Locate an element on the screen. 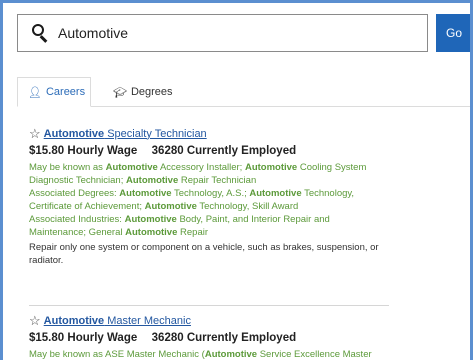 The image size is (473, 360). tab-bar: 👤︎ Careers 🎓︎ Degrees is located at coordinates (243, 92).